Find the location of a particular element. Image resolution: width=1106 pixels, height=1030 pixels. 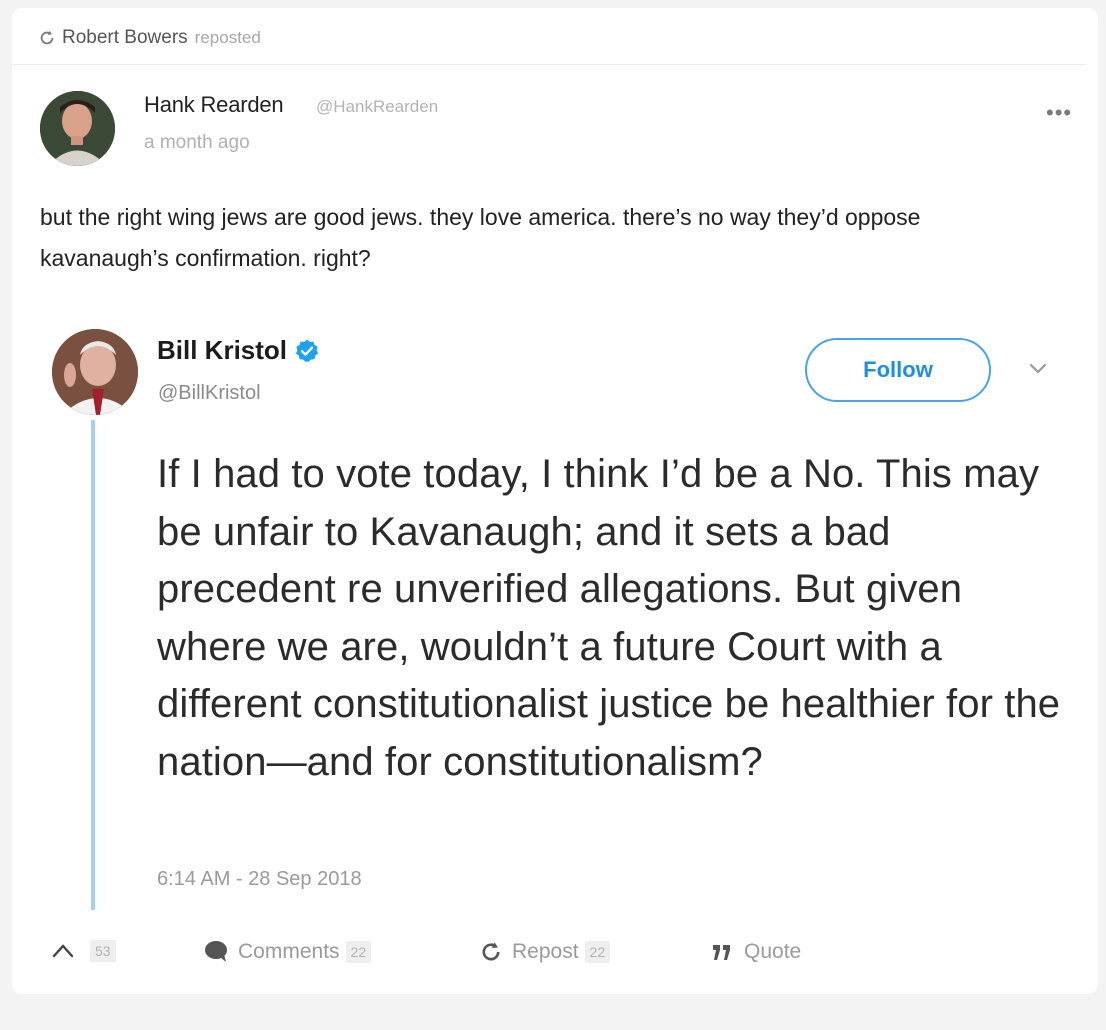

header-divider is located at coordinates (549, 64).